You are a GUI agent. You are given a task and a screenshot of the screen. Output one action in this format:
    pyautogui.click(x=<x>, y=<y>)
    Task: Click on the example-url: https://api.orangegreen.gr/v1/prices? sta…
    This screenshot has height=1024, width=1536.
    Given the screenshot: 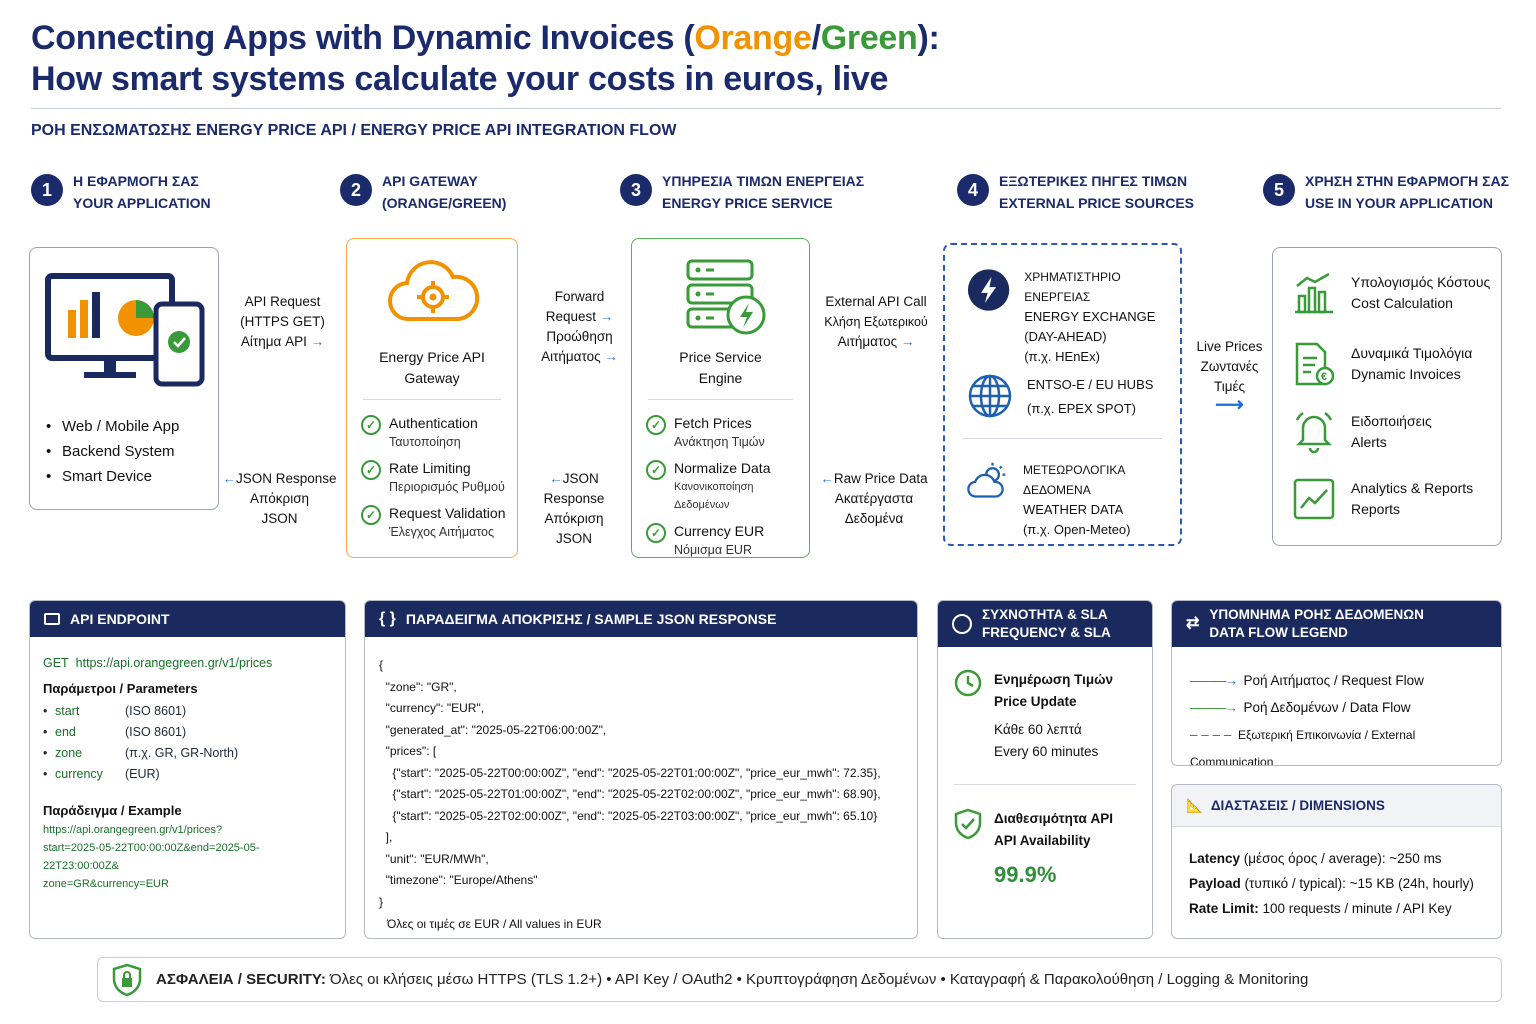 What is the action you would take?
    pyautogui.click(x=187, y=857)
    